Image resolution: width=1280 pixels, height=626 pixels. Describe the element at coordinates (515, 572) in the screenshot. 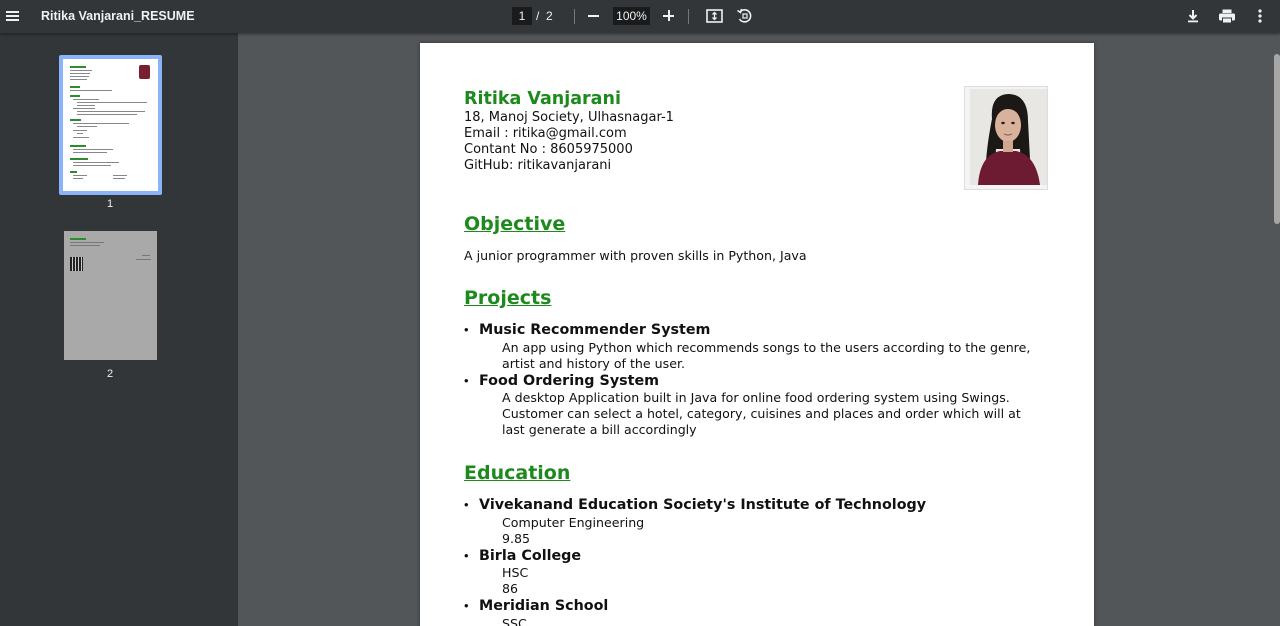

I see `education-detail: HSC` at that location.